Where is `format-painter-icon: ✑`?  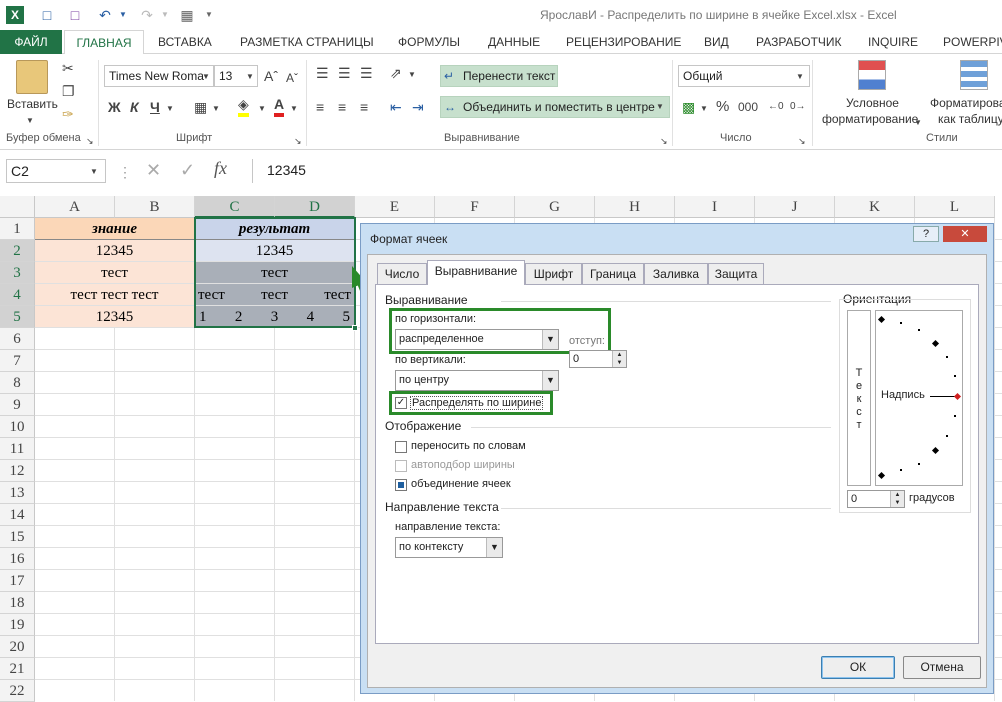
format-painter-icon: ✑ is located at coordinates (68, 114).